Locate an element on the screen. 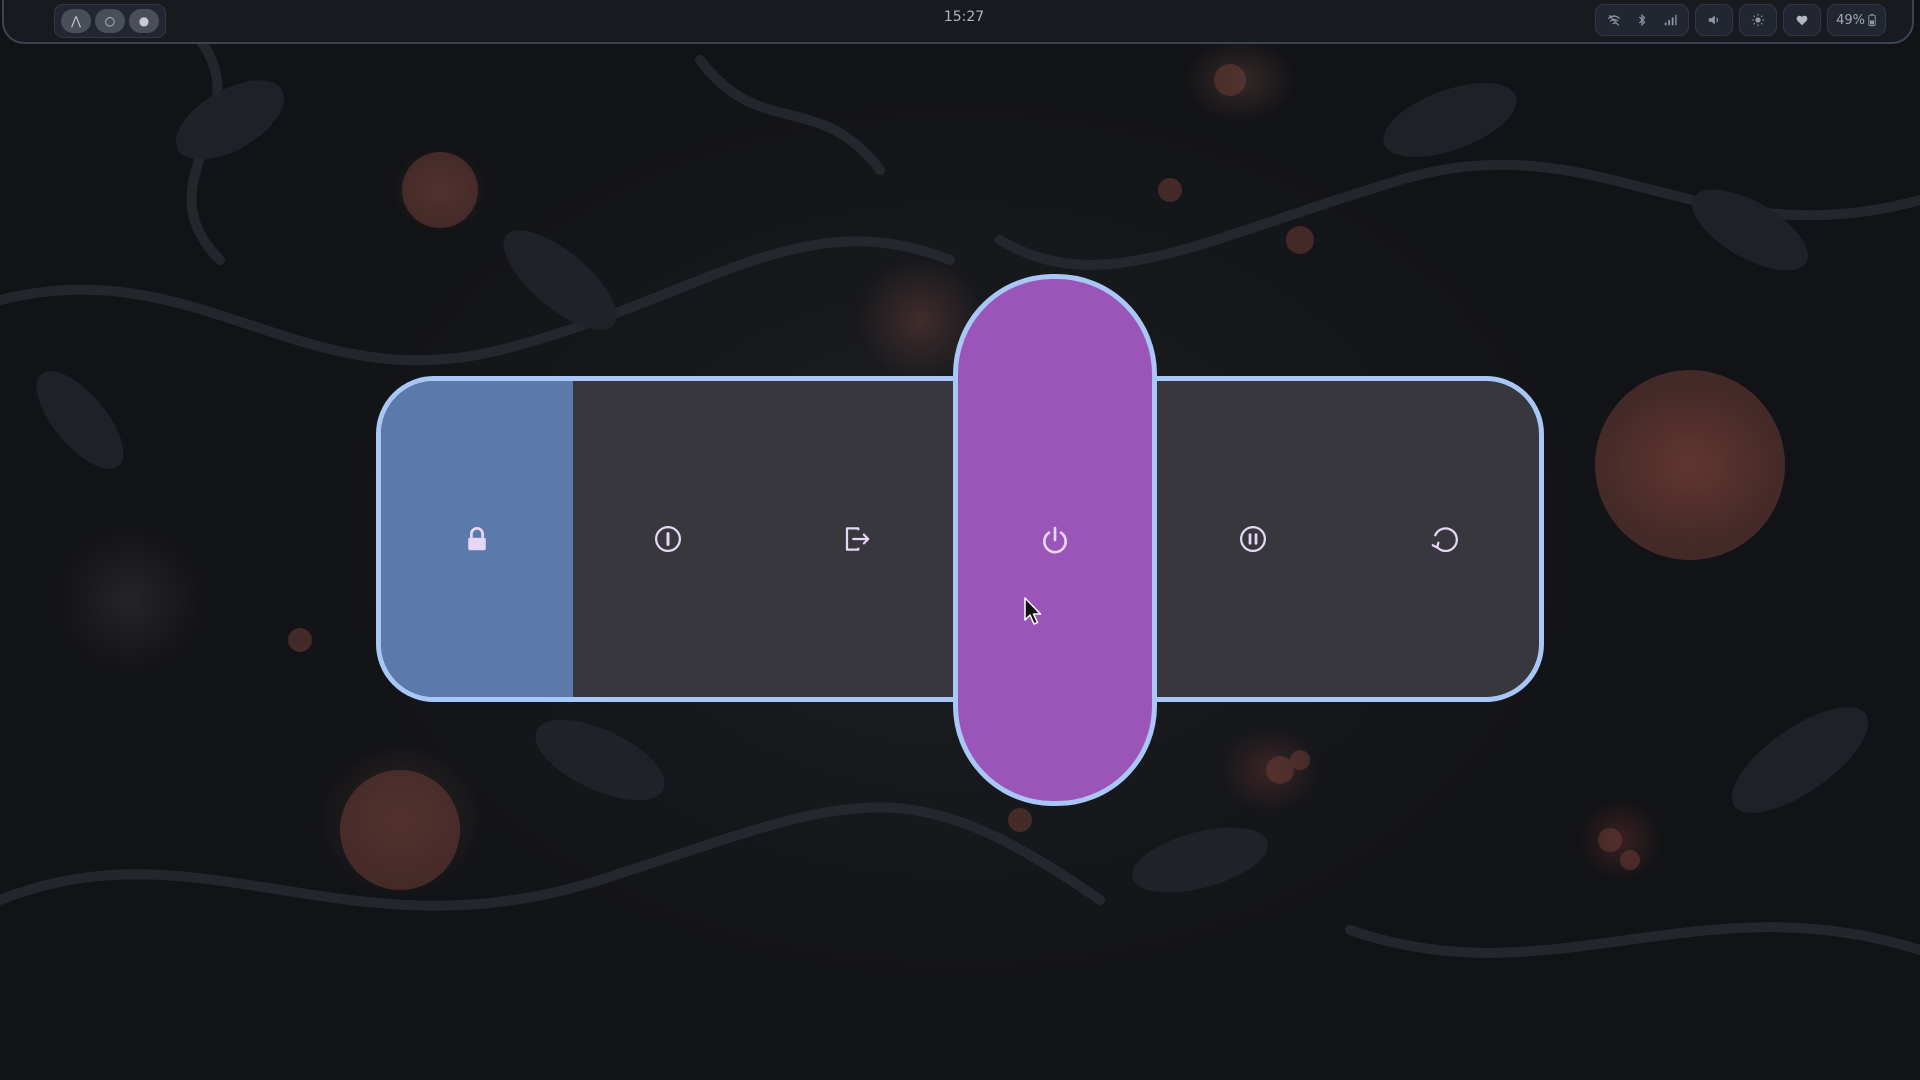 This screenshot has width=1920, height=1080. battery-indicator: 49% is located at coordinates (1856, 20).